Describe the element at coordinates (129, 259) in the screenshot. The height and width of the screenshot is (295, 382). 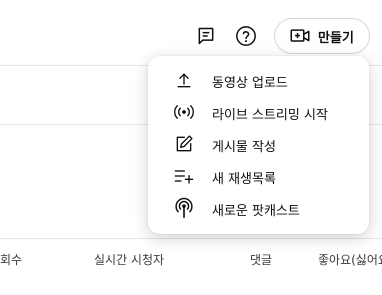
I see `column-header-live-viewers: 실시간 시청자` at that location.